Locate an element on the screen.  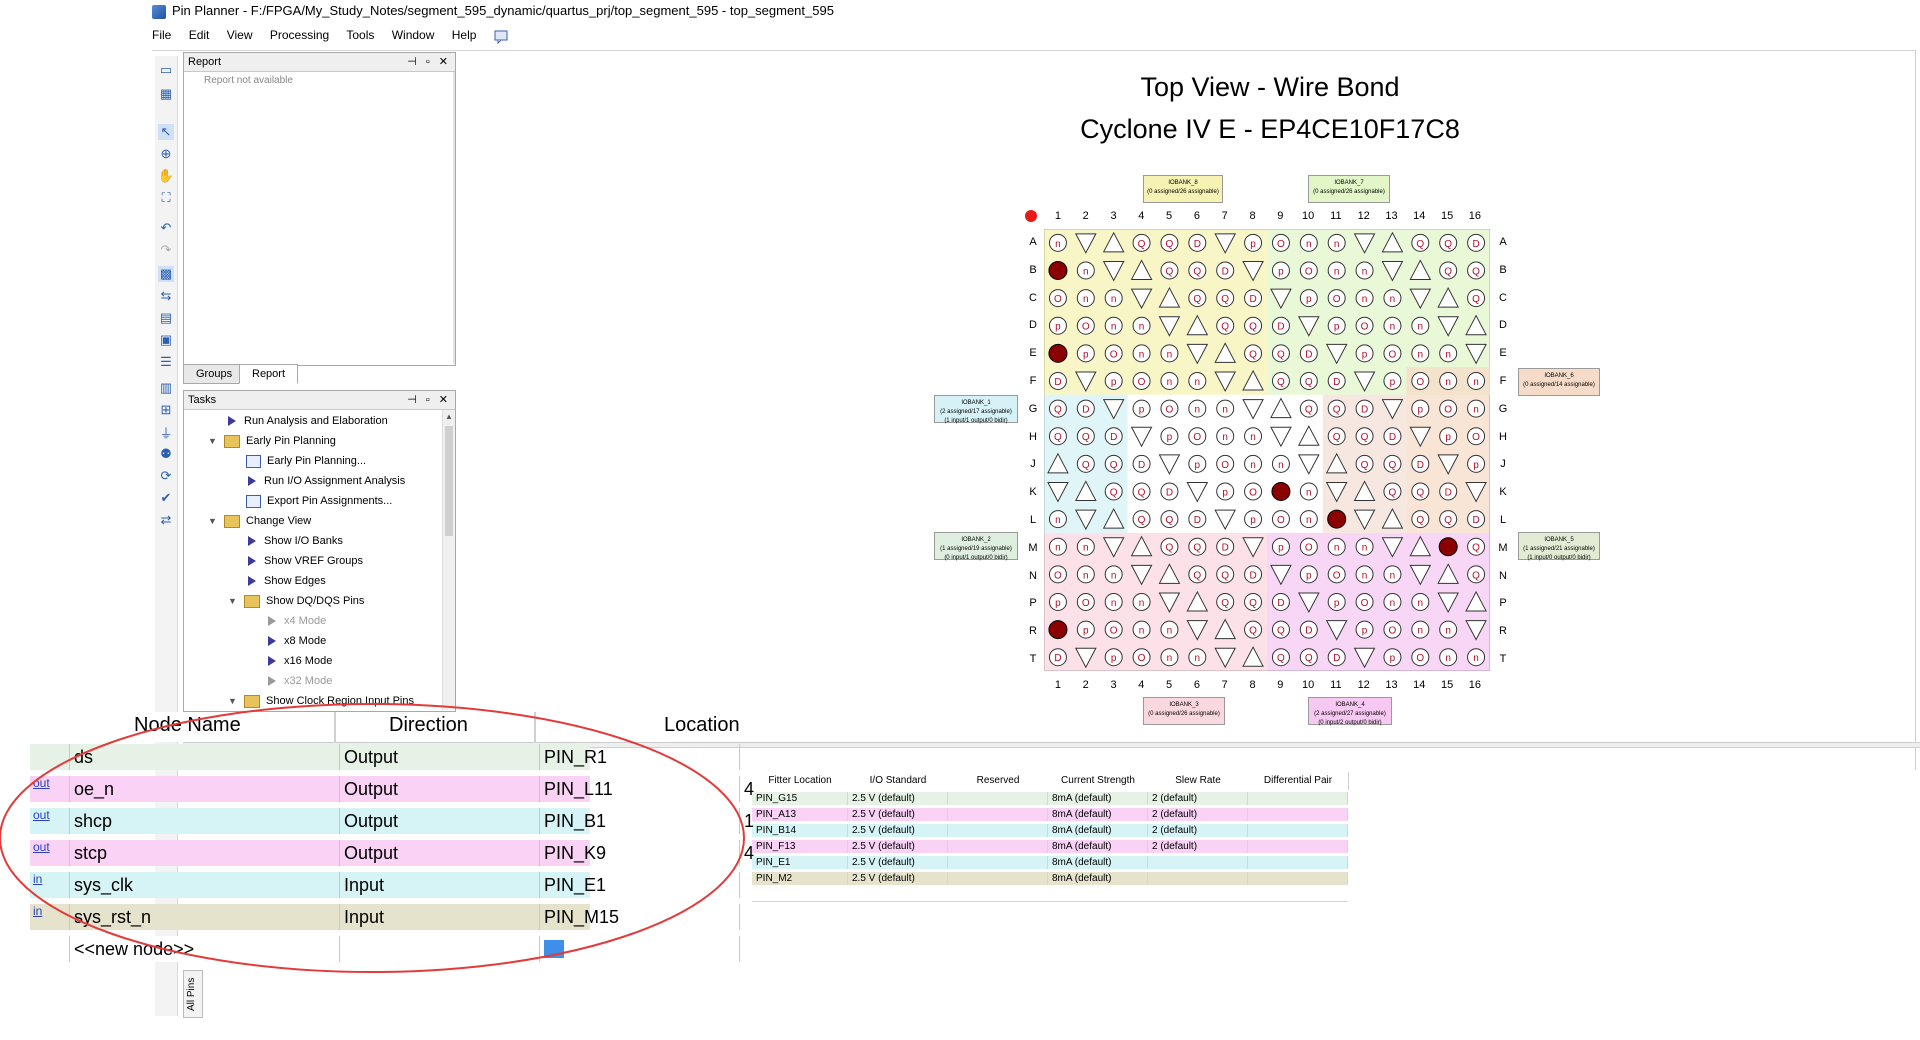
io-assign-icon: ⇄ is located at coordinates (166, 520).